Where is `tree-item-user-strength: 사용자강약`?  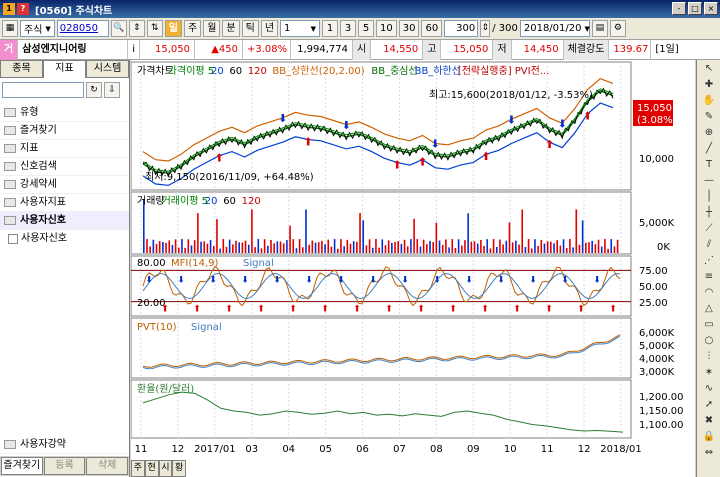
tree-item-user-strength: 사용자강약 is located at coordinates (64, 445).